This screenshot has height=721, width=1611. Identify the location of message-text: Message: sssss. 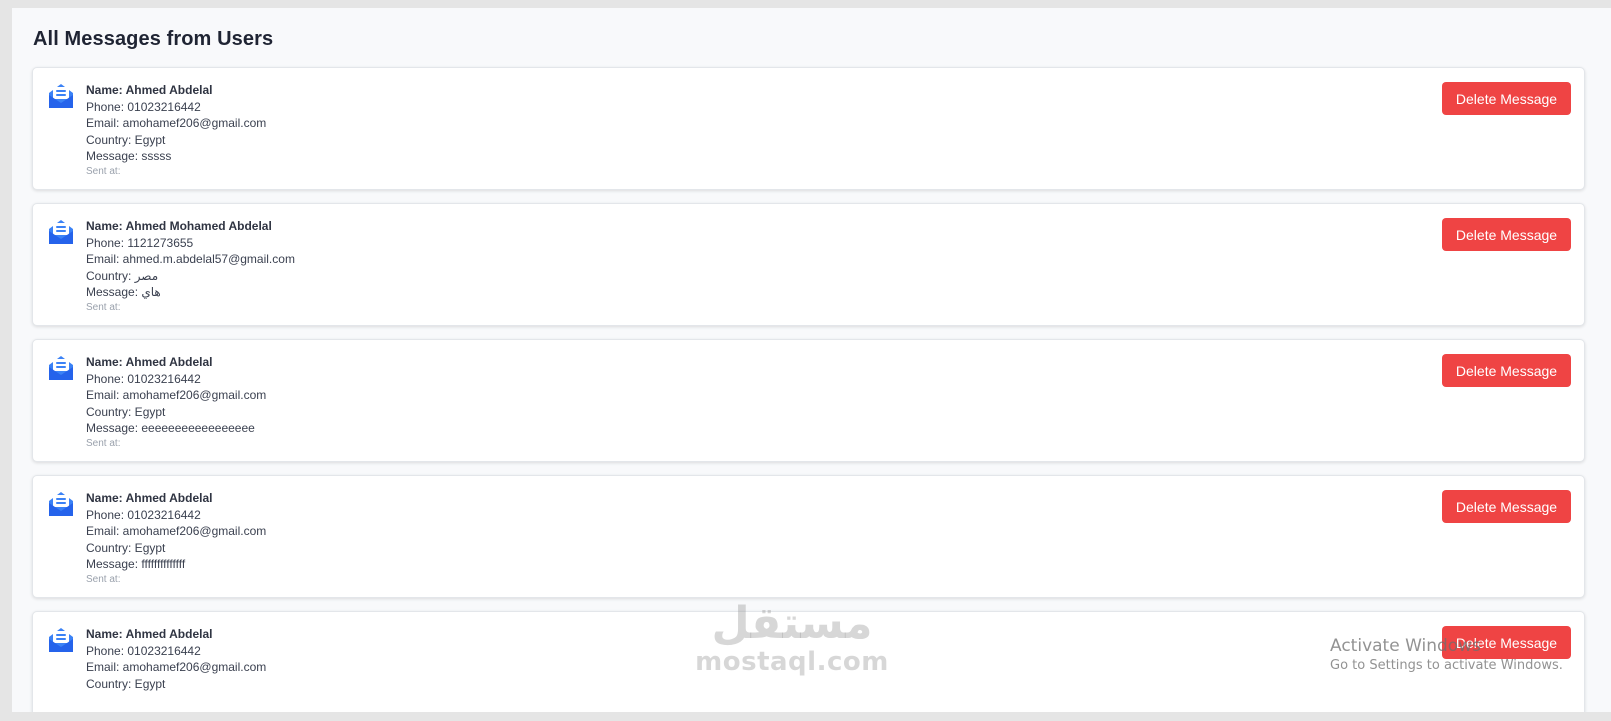
(129, 156).